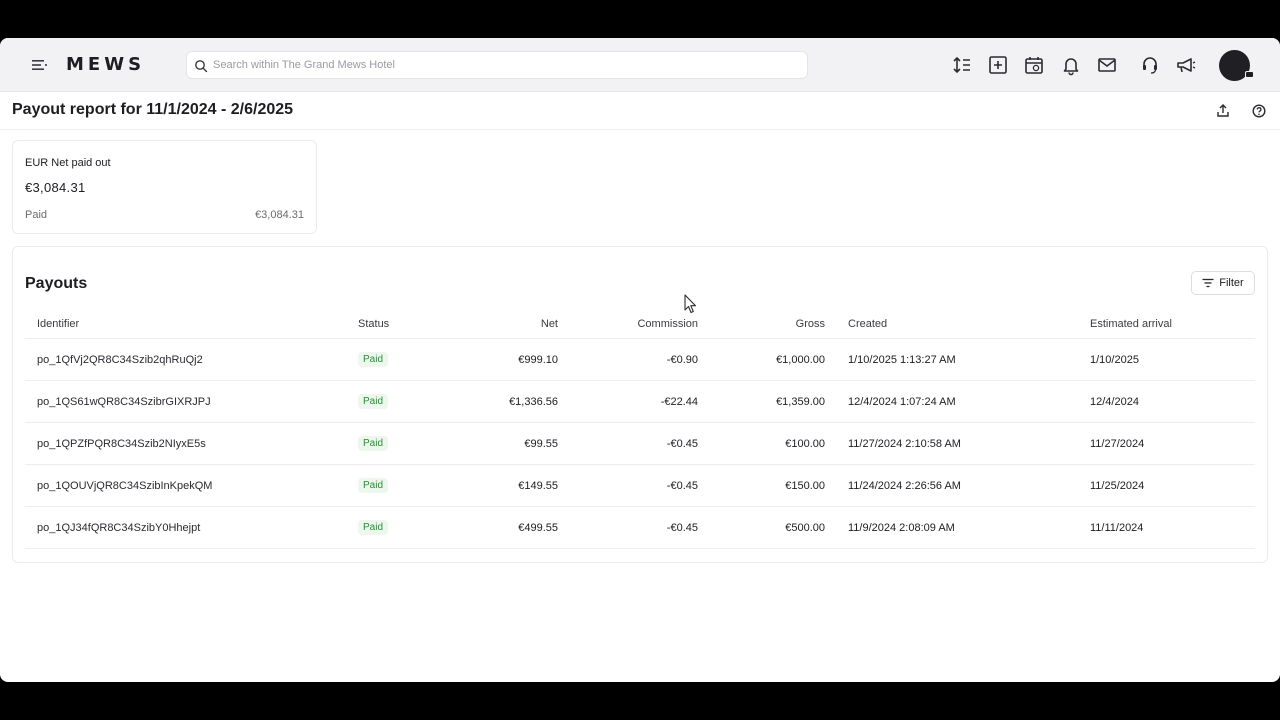 Image resolution: width=1280 pixels, height=720 pixels. I want to click on arrival-value: 11/11/2024, so click(1117, 527).